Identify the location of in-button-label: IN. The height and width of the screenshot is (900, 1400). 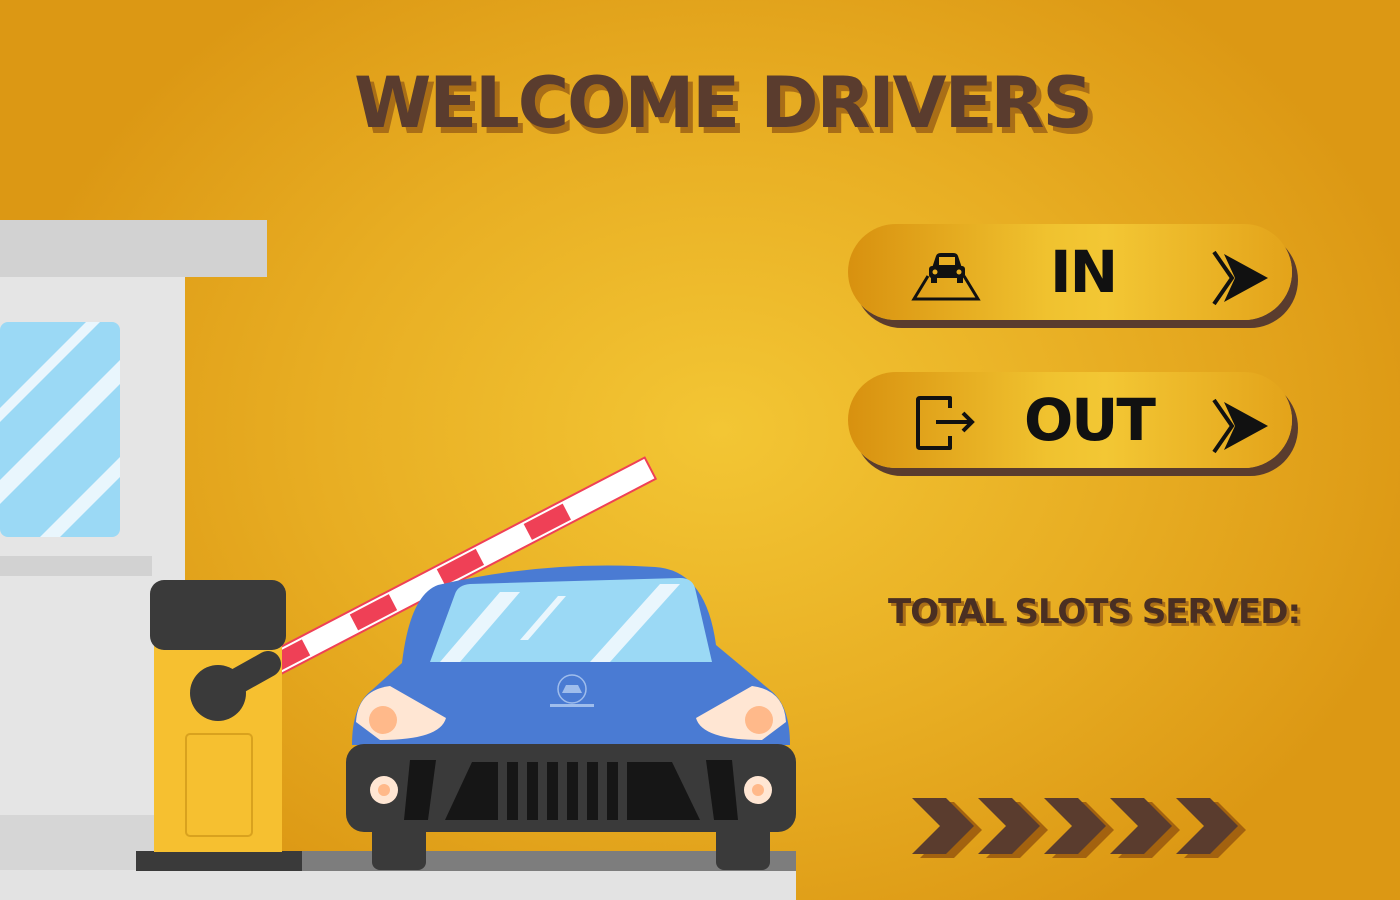
(1084, 272).